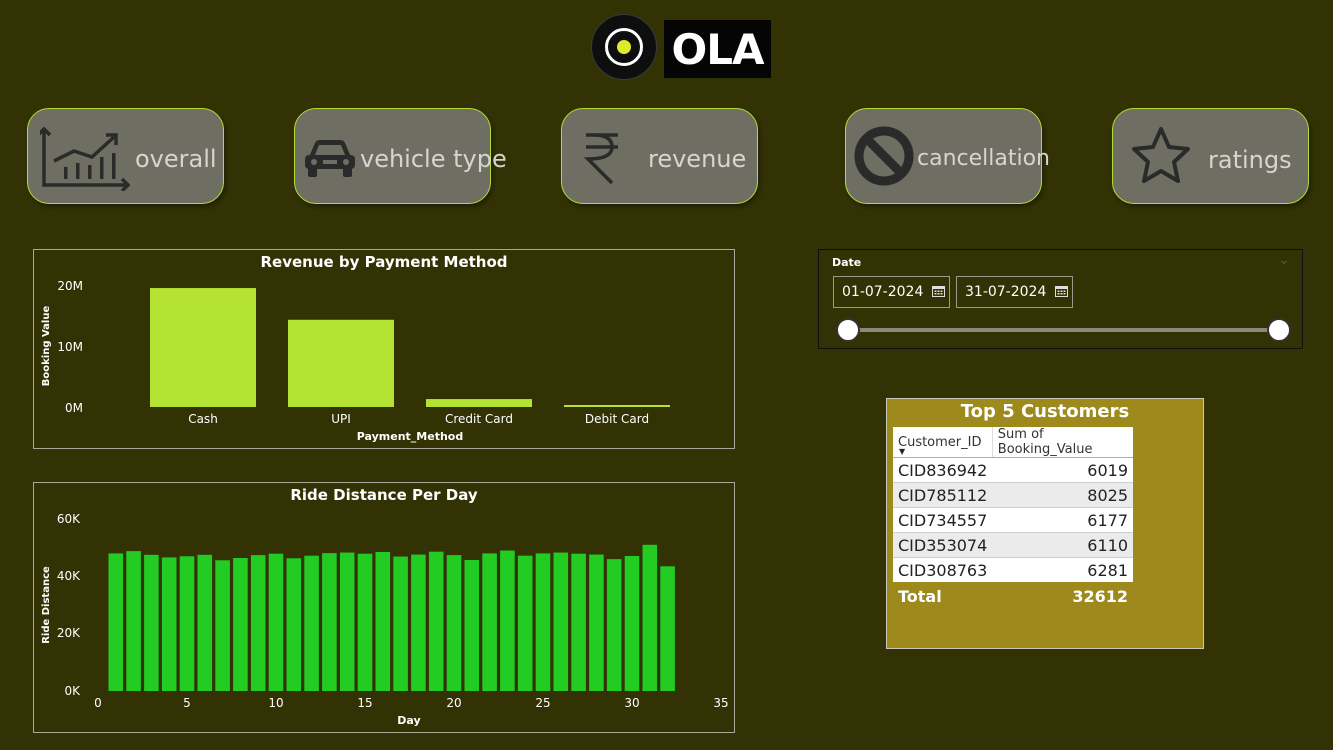 The width and height of the screenshot is (1333, 750). What do you see at coordinates (682, 48) in the screenshot?
I see `ola-logo: OLA` at bounding box center [682, 48].